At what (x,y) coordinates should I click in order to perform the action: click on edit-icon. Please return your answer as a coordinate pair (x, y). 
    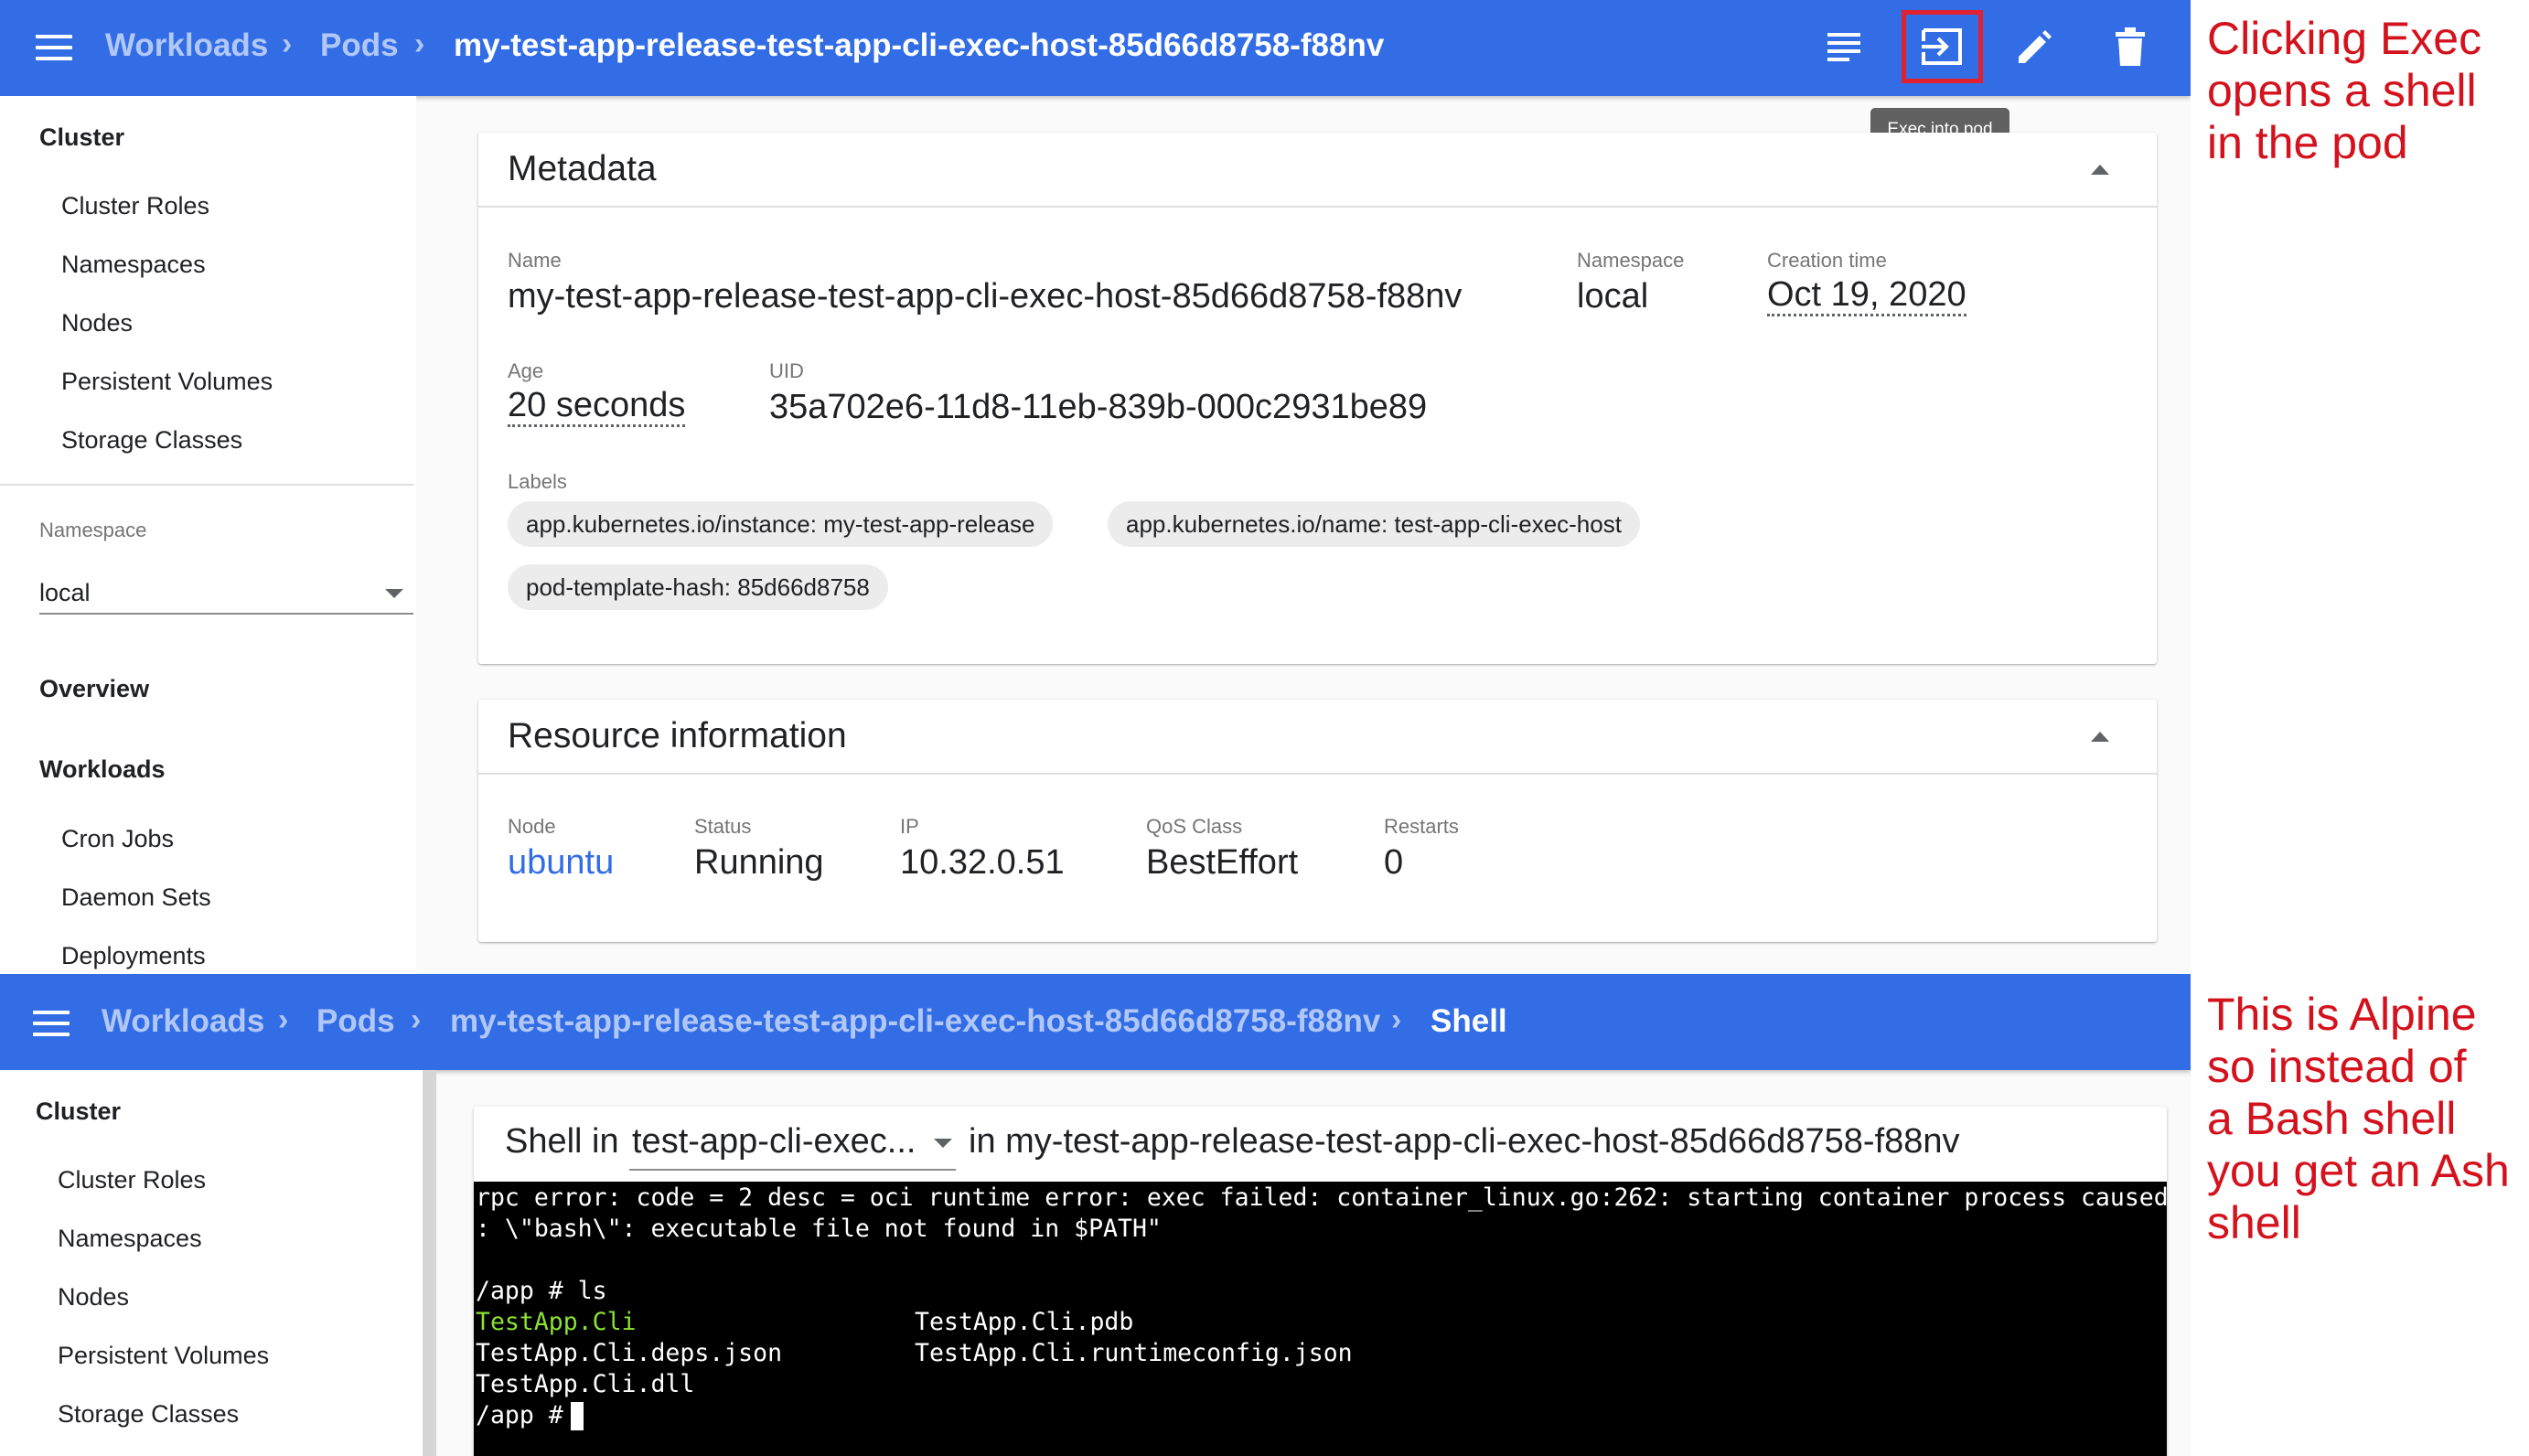
    Looking at the image, I should click on (2034, 47).